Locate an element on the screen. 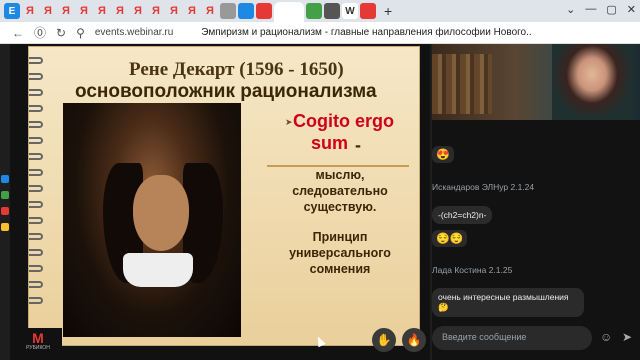 Image resolution: width=640 pixels, height=360 pixels. url-field: events.webinar.ru is located at coordinates (134, 32).